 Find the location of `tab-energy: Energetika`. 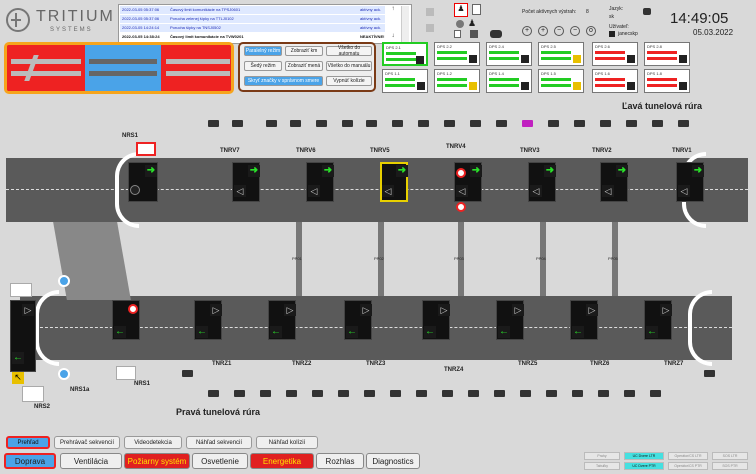

tab-energy: Energetika is located at coordinates (282, 461).